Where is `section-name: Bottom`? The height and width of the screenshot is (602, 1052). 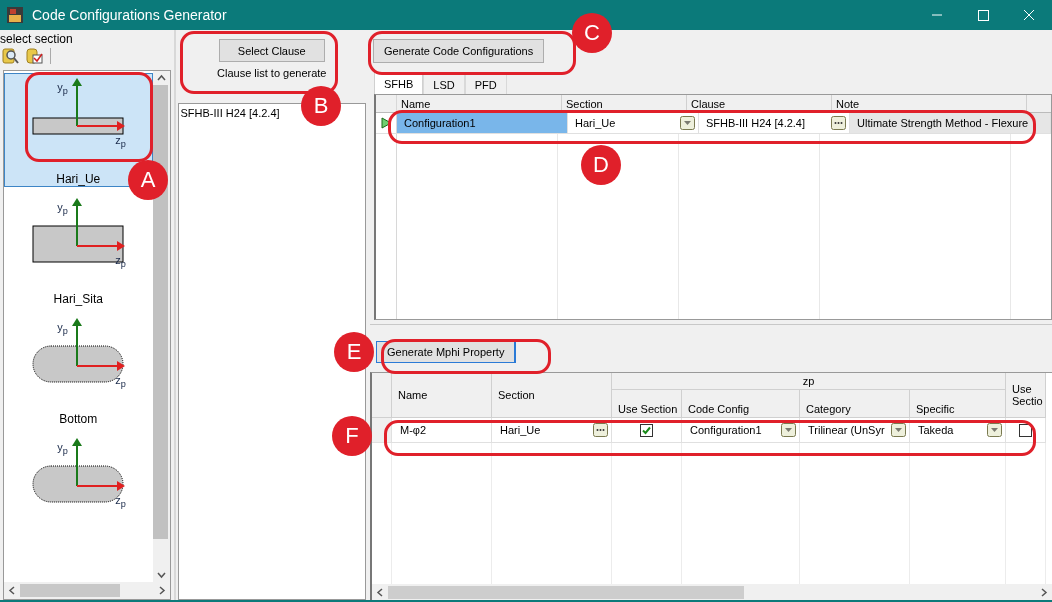
section-name: Bottom is located at coordinates (78, 419).